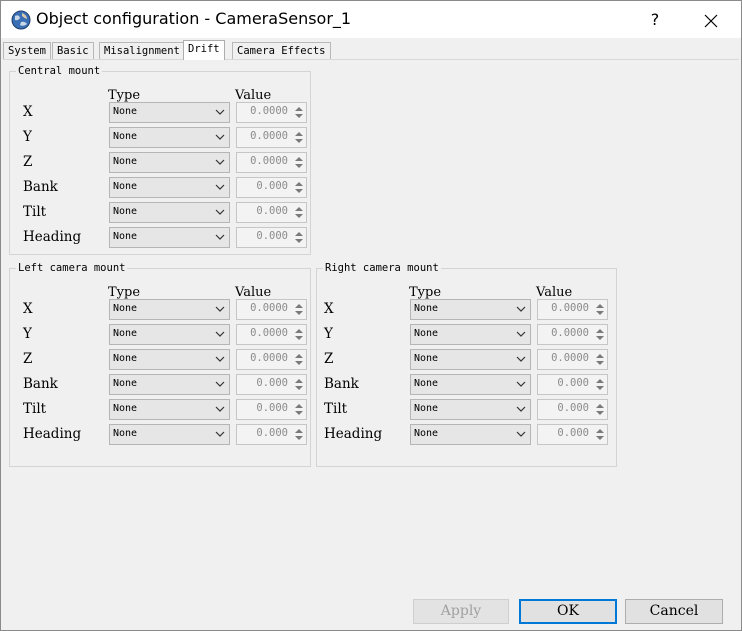 This screenshot has height=631, width=742. Describe the element at coordinates (461, 611) in the screenshot. I see `apply-button: Apply` at that location.